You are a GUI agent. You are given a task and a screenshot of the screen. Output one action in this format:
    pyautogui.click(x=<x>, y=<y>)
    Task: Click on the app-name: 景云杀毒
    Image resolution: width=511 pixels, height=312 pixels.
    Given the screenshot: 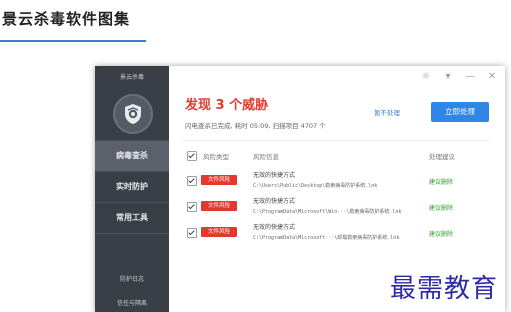 What is the action you would take?
    pyautogui.click(x=131, y=77)
    